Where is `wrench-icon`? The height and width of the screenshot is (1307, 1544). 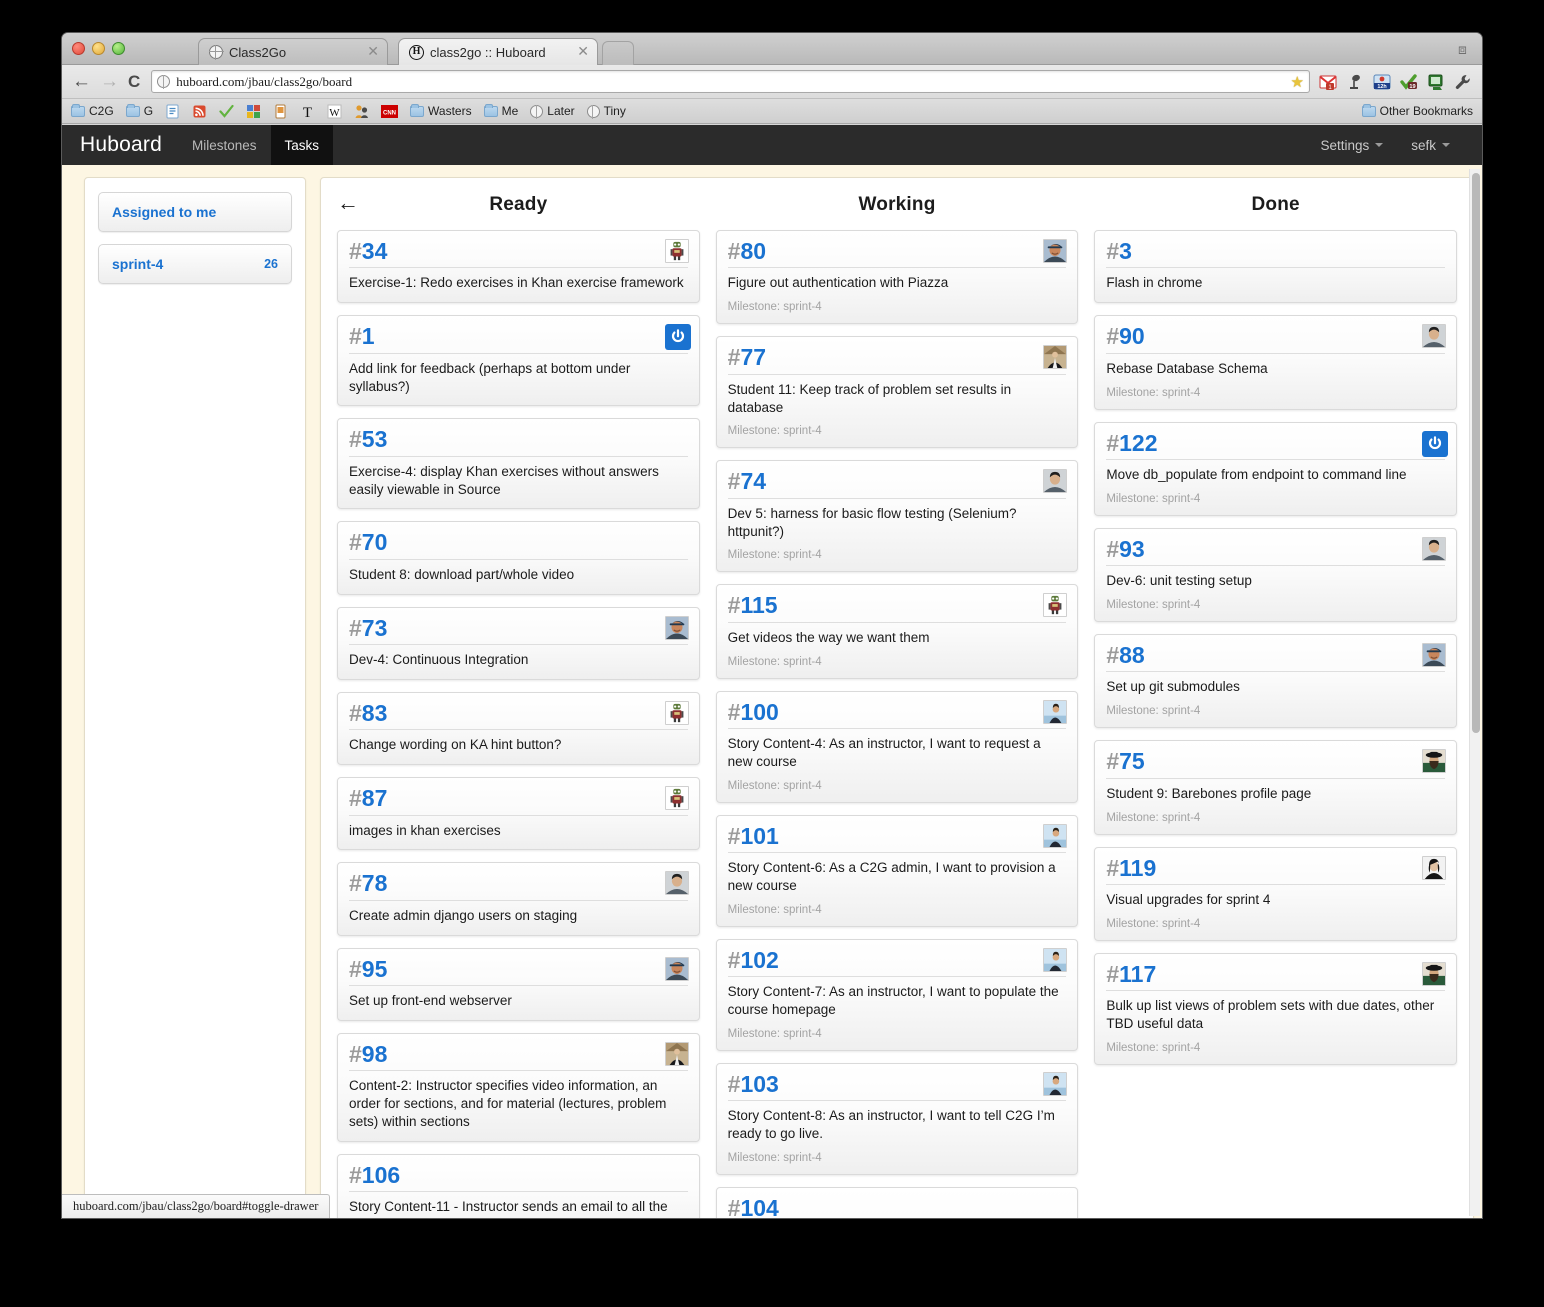
wrench-icon is located at coordinates (1463, 82).